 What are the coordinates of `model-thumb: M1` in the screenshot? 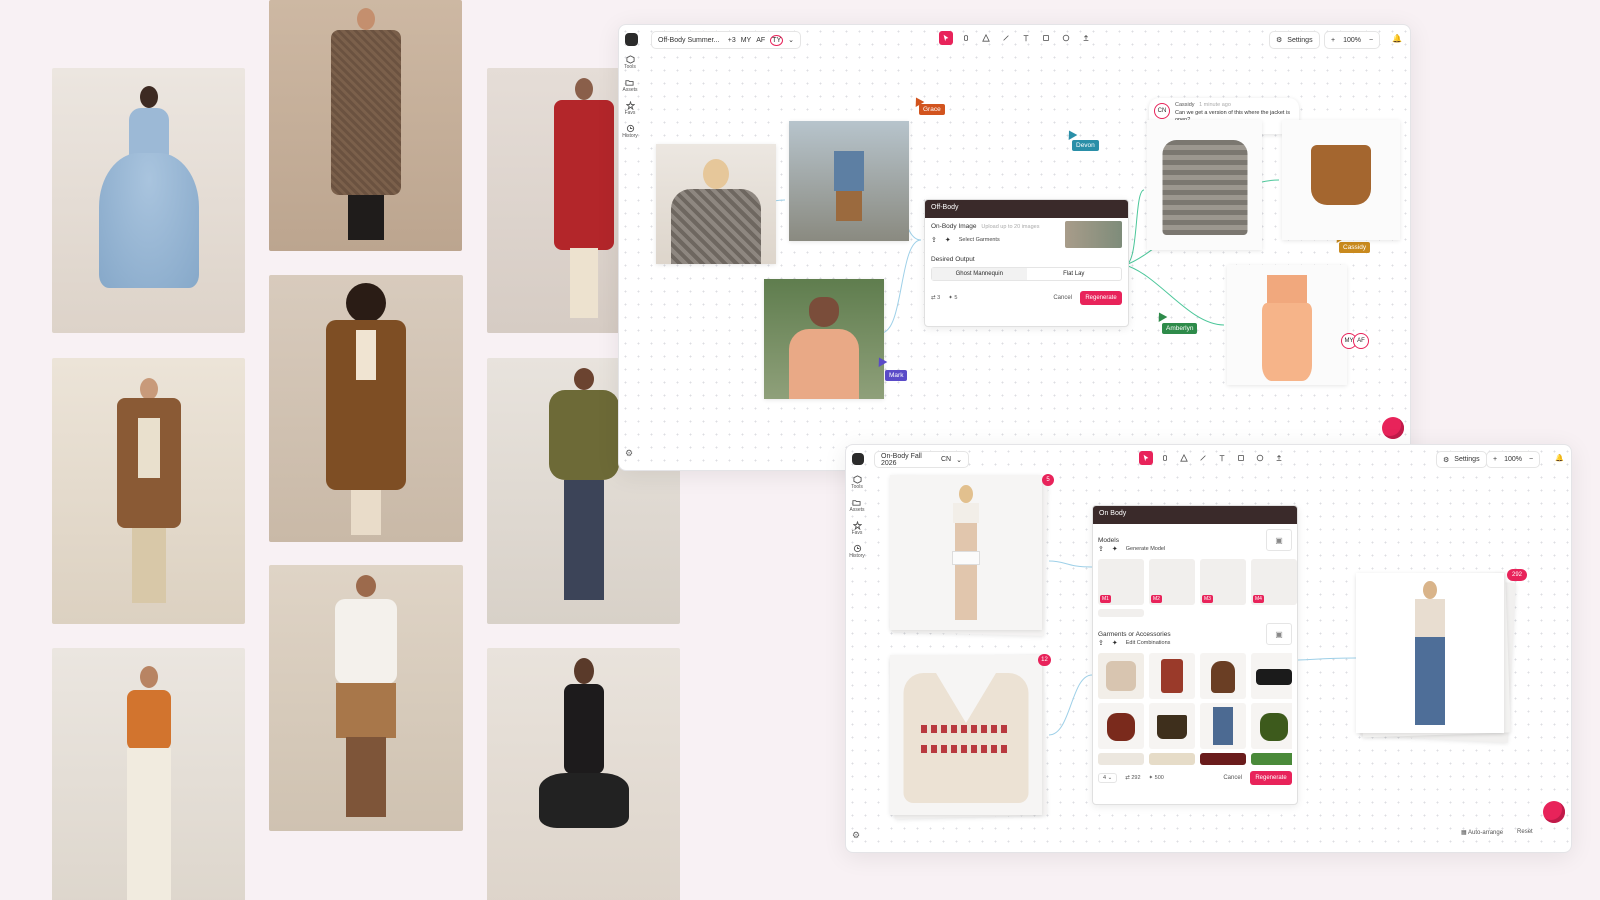 It's located at (1121, 582).